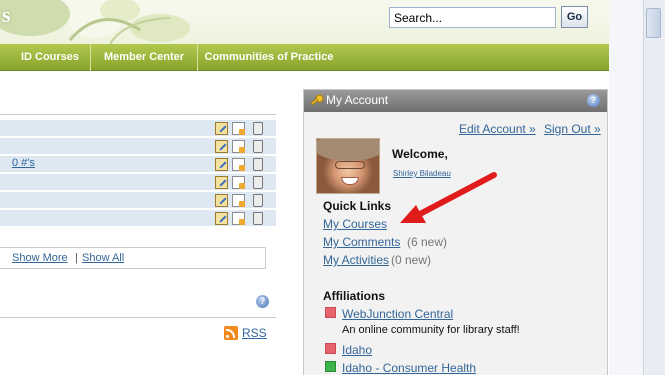  I want to click on show-all-link: Show All, so click(103, 258).